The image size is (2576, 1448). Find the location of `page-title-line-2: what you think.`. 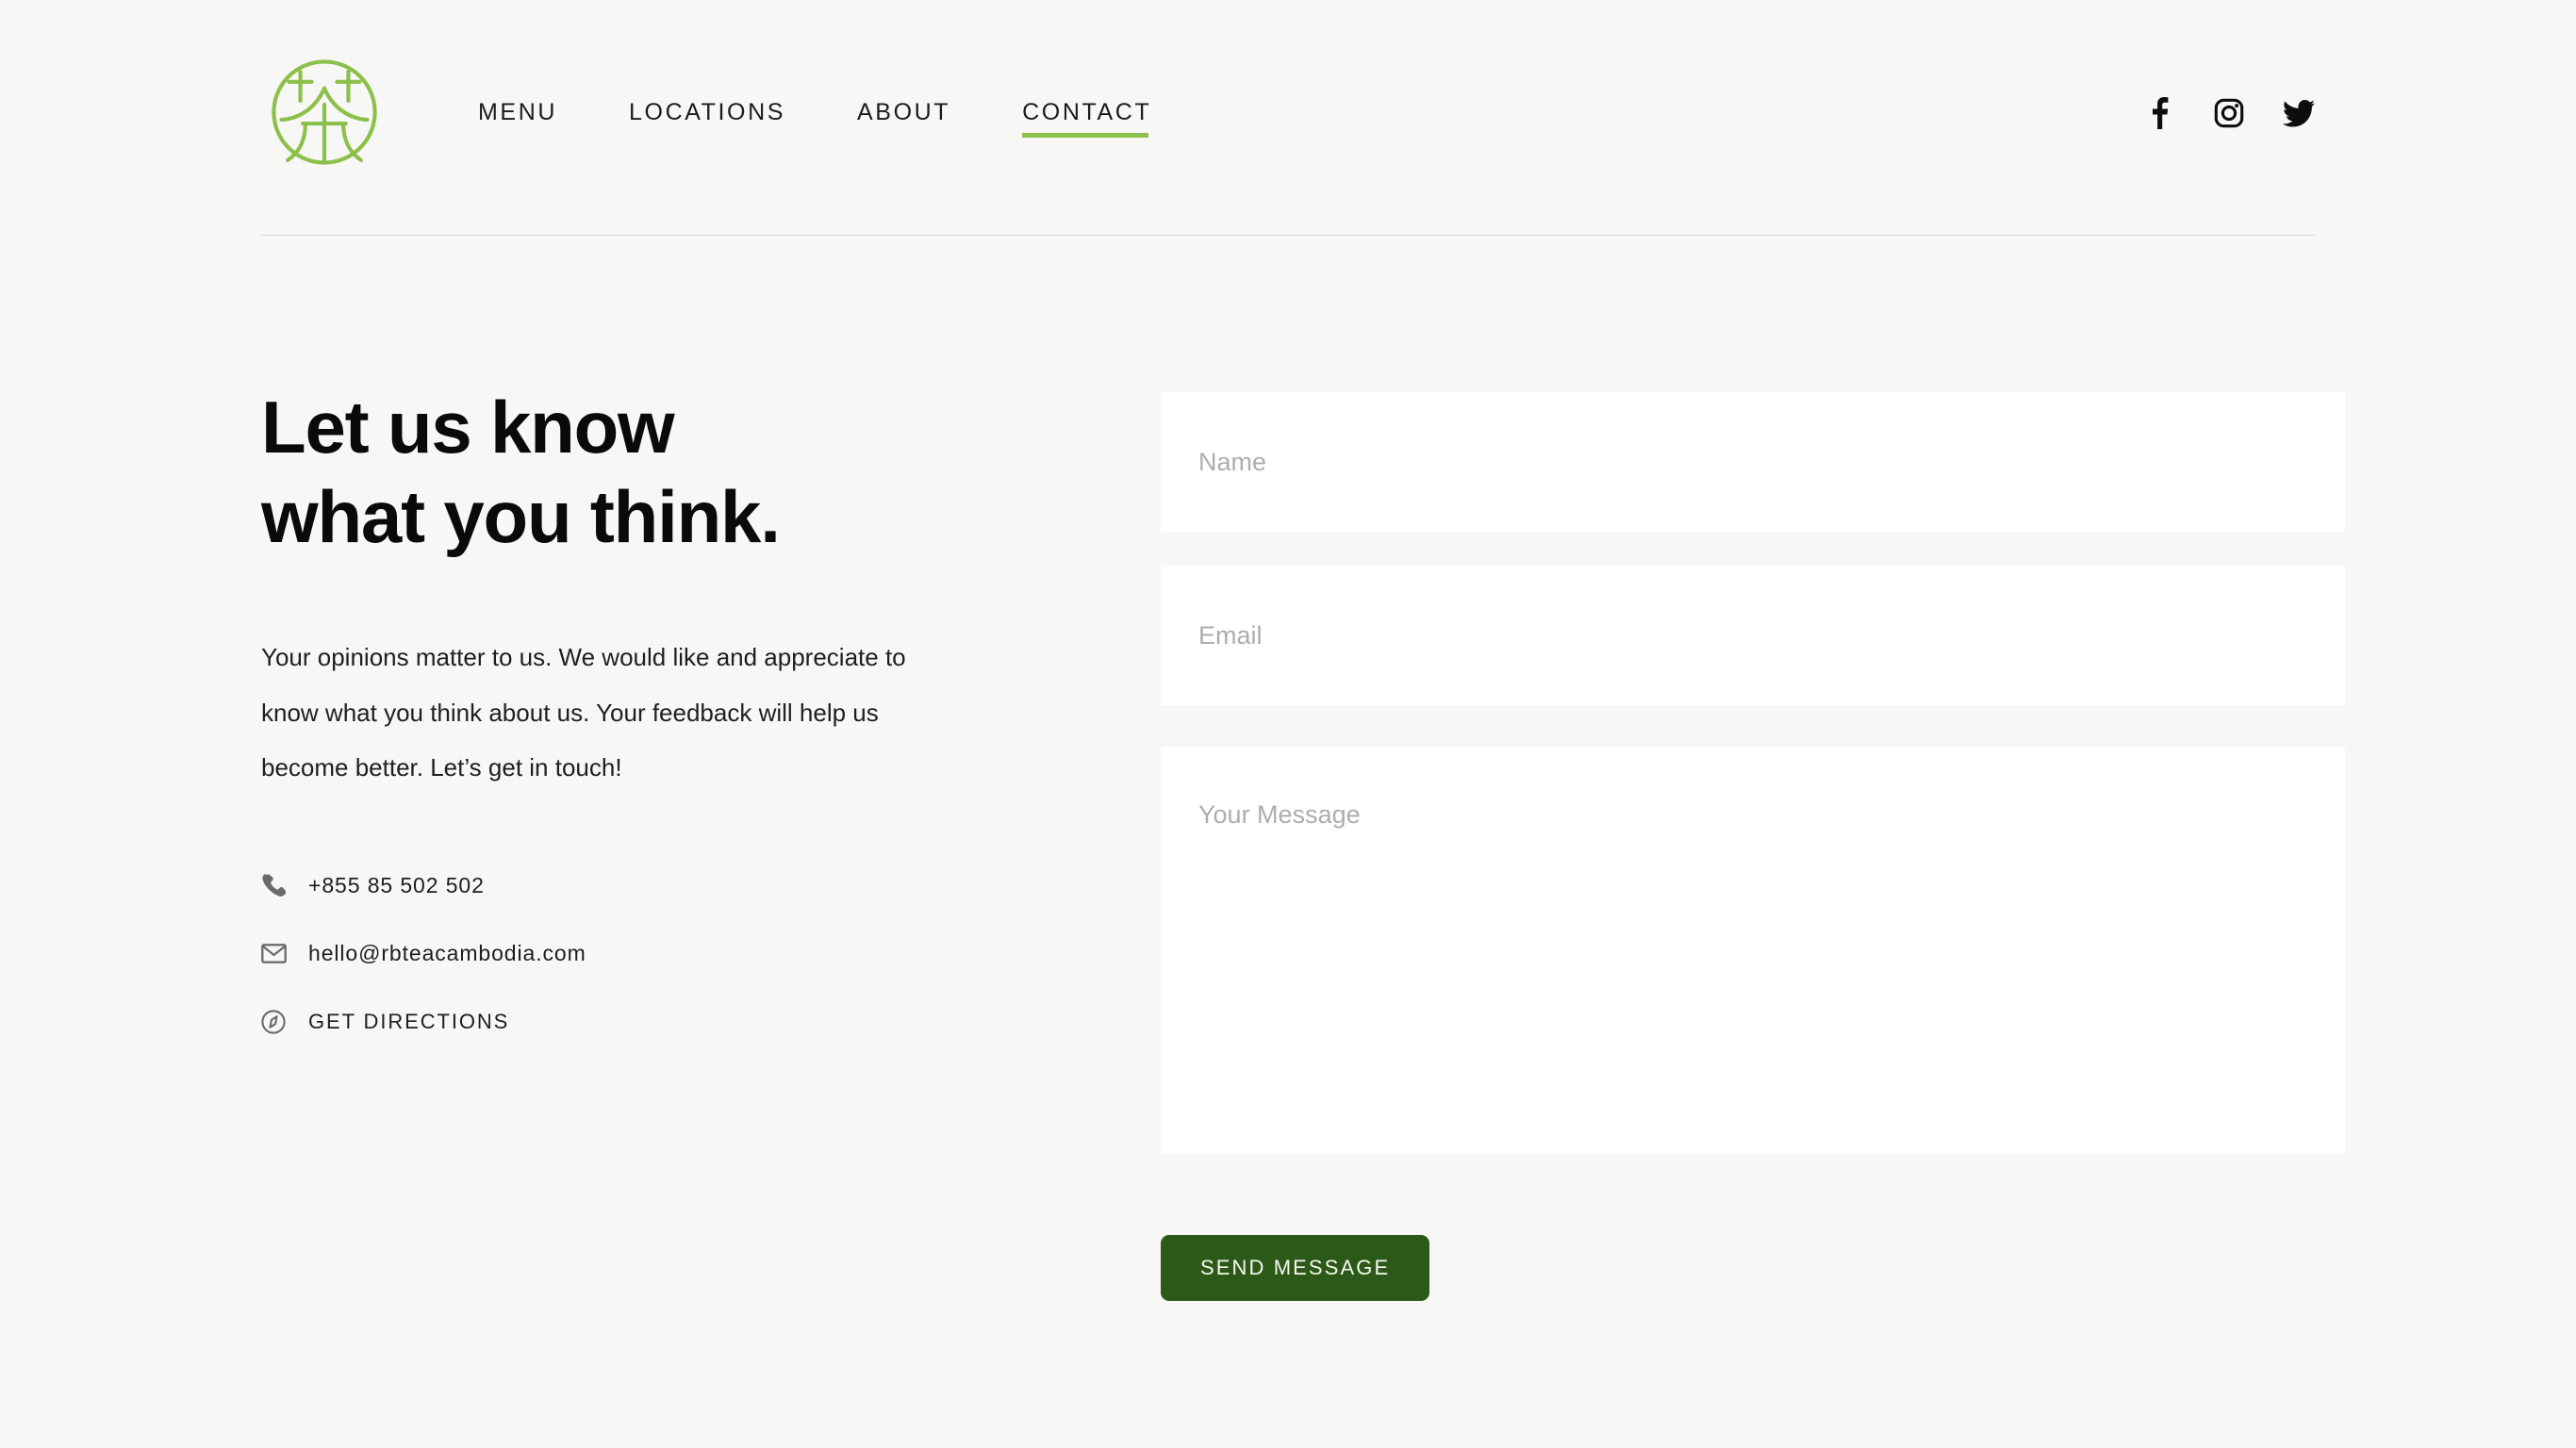

page-title-line-2: what you think. is located at coordinates (521, 517).